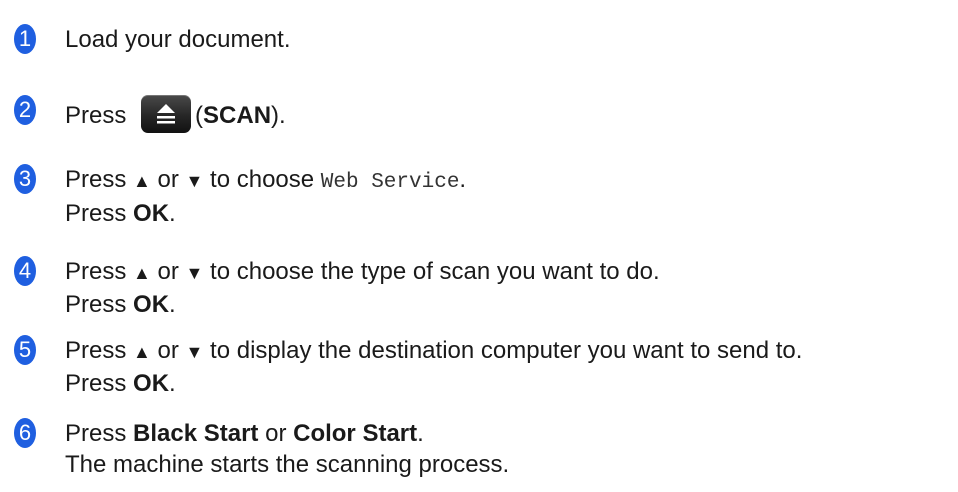 This screenshot has width=958, height=492. I want to click on step-text: Load your document., so click(177, 39).